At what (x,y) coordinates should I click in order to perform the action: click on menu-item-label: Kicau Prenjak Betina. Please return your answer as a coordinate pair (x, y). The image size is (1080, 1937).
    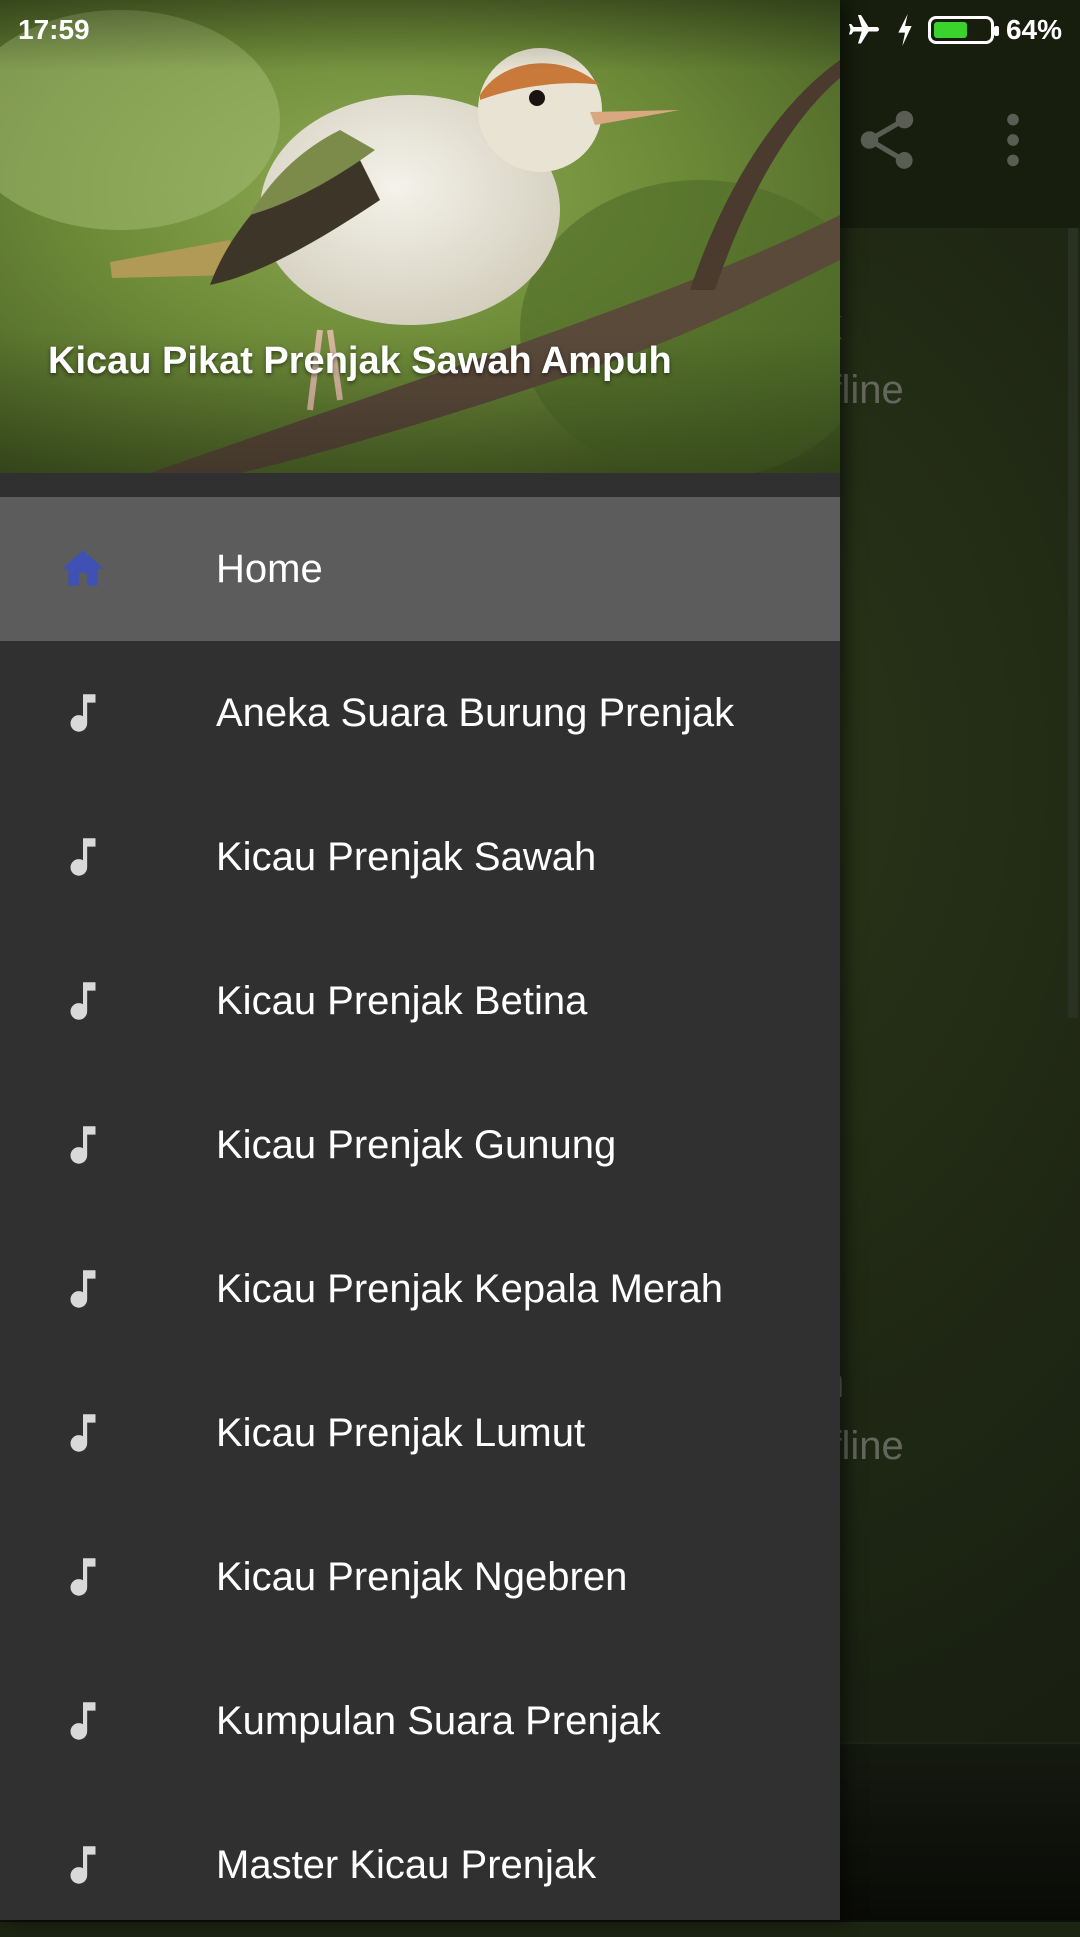
    Looking at the image, I should click on (402, 1000).